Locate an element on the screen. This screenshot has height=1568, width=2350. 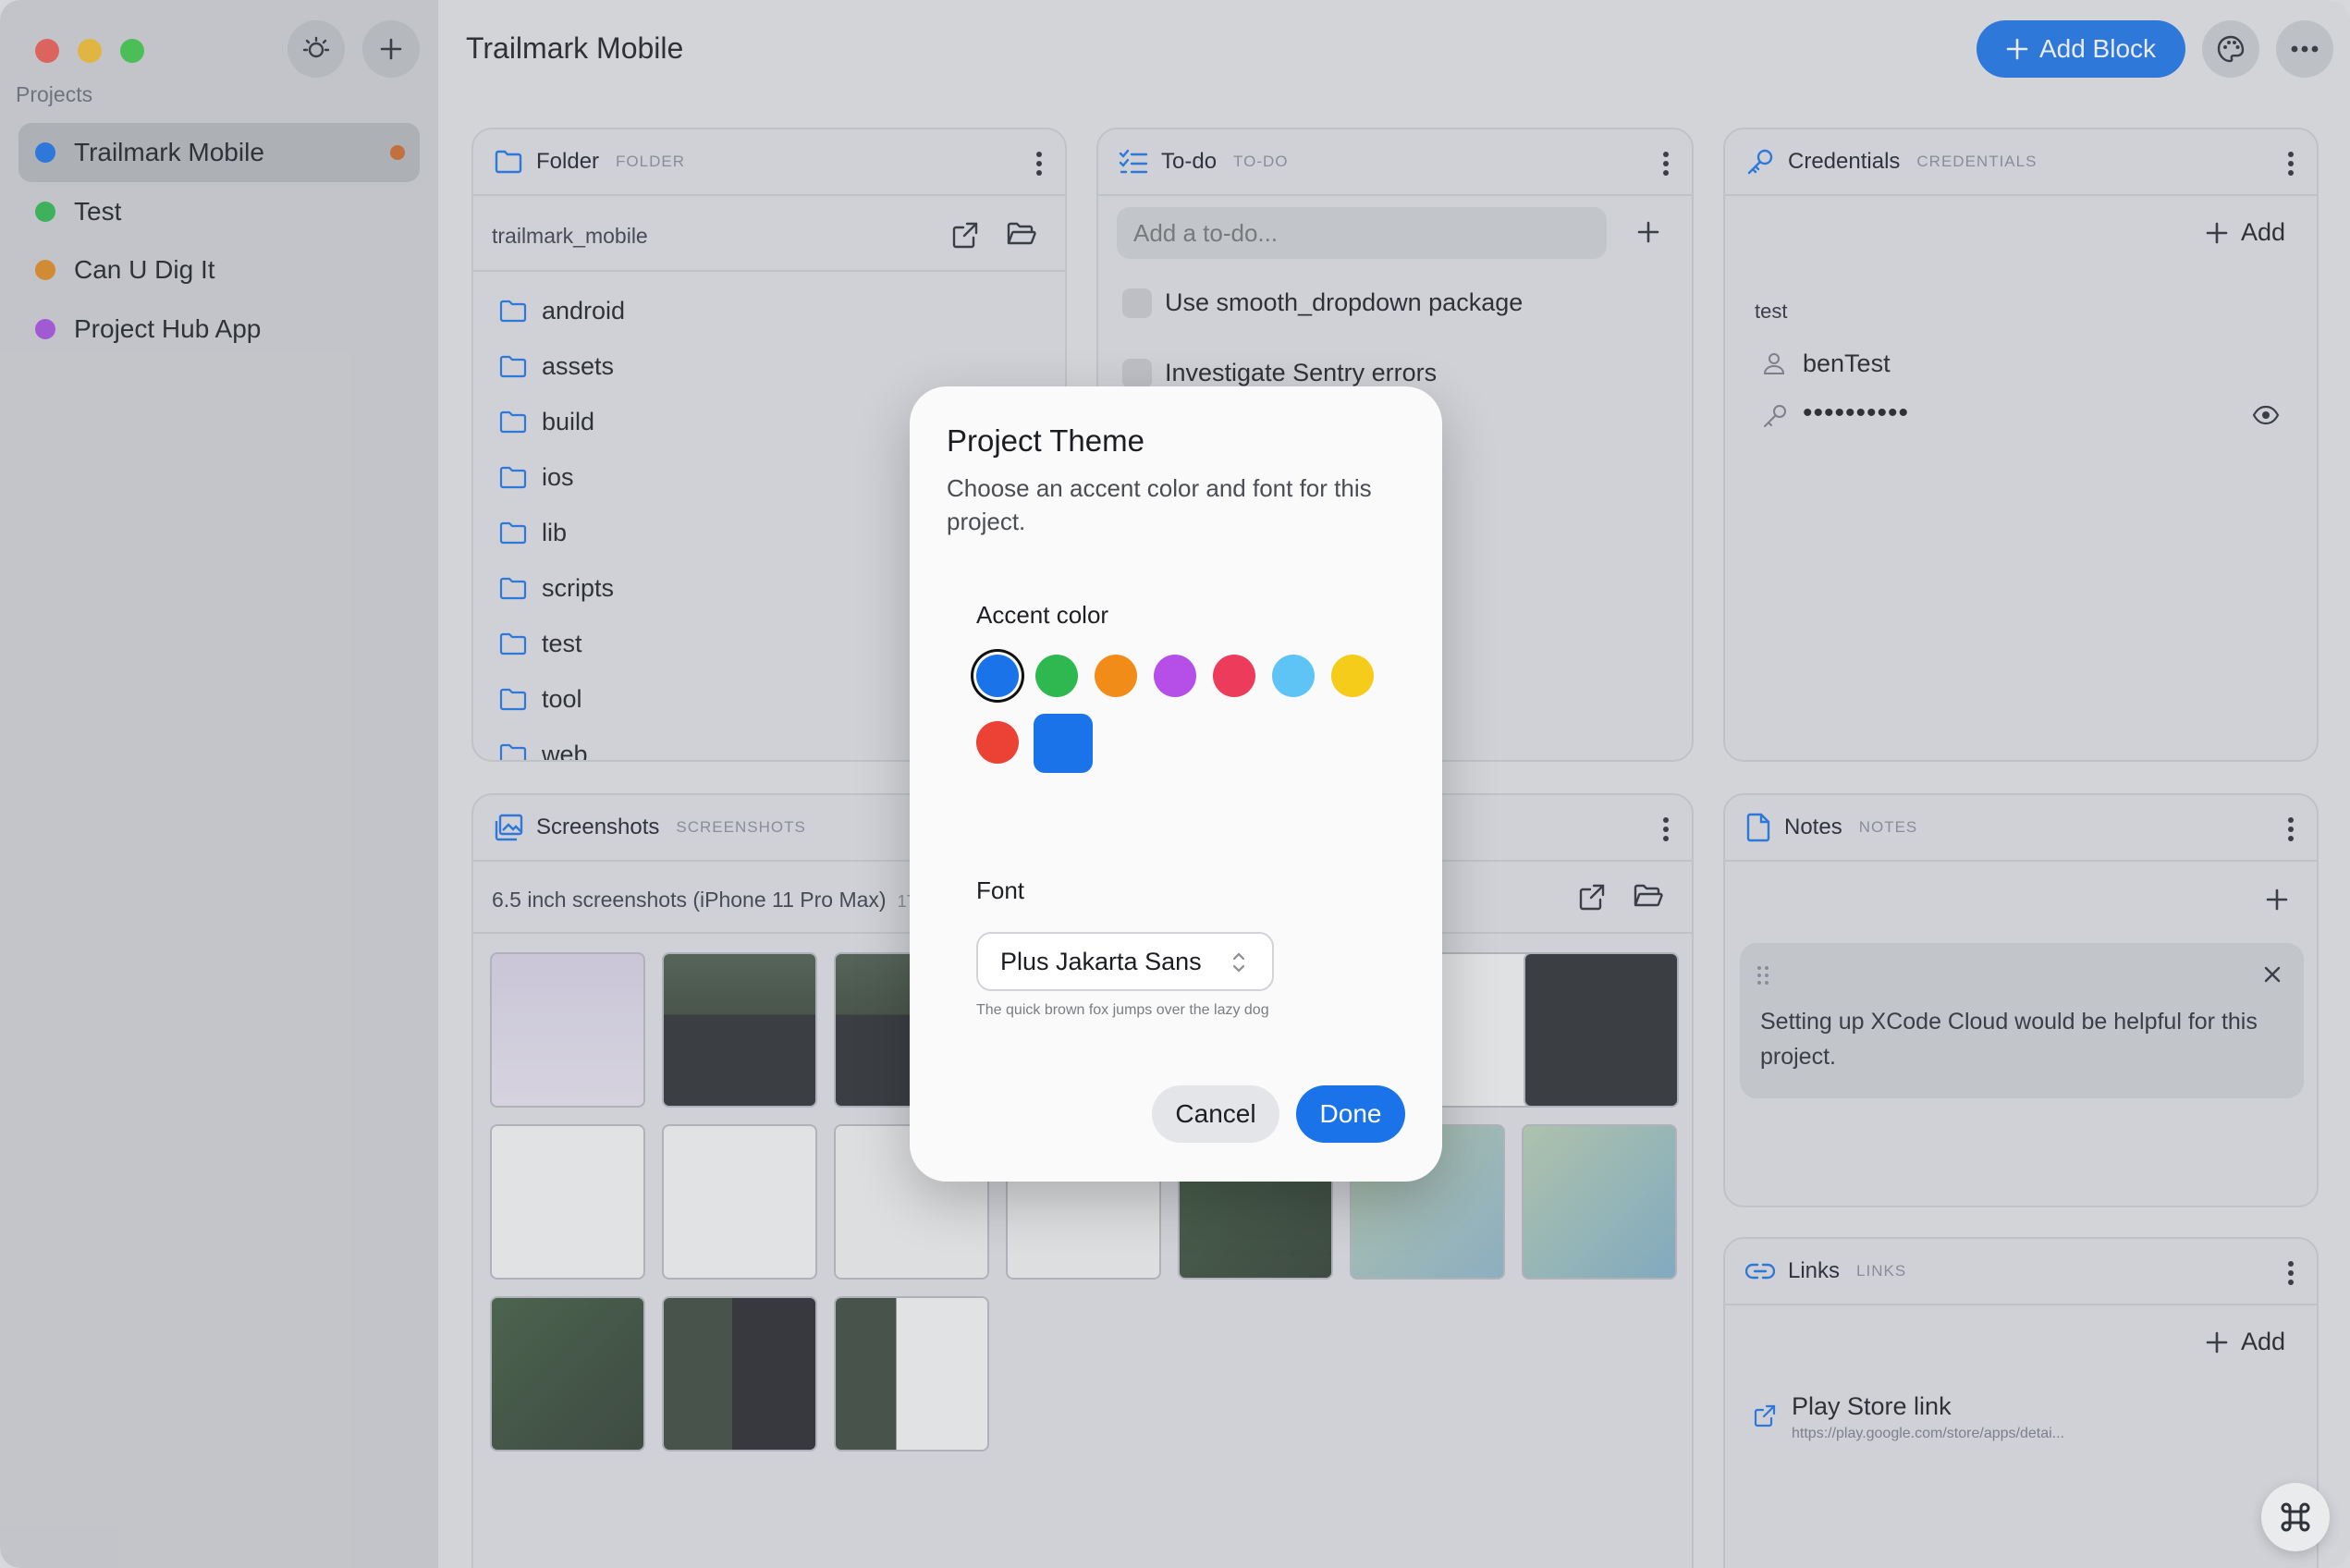
font-select: Plus Jakarta Sans is located at coordinates (1125, 962).